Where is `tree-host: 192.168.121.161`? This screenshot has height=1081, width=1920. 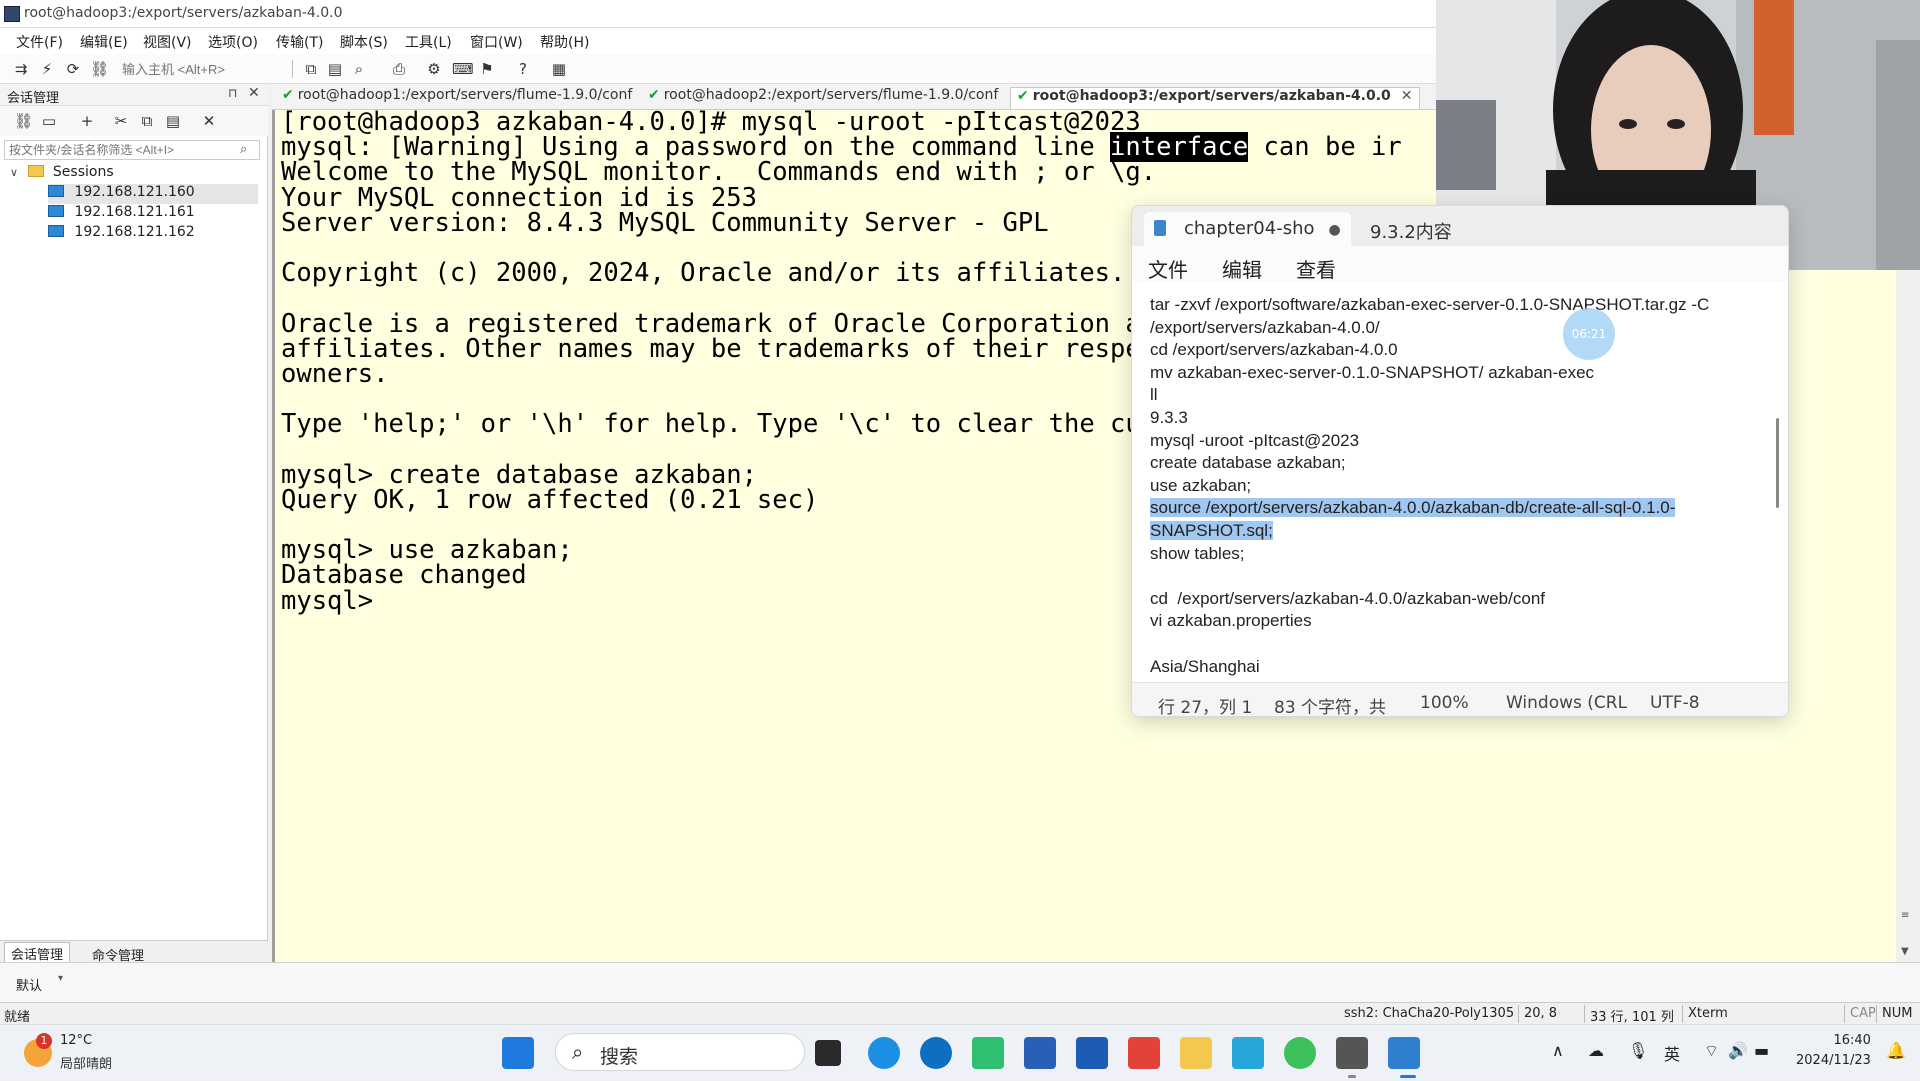 tree-host: 192.168.121.161 is located at coordinates (153, 214).